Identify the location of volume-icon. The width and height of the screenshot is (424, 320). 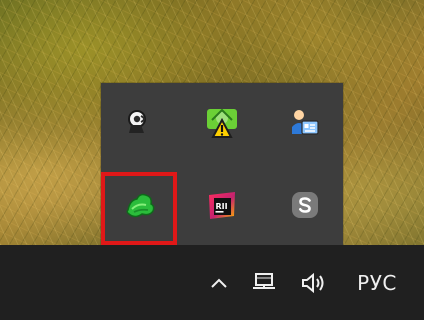
(314, 282).